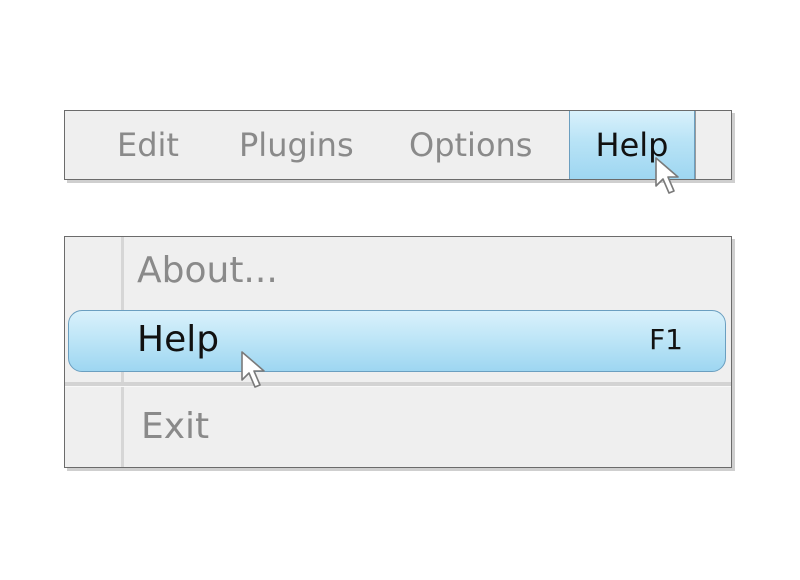 The width and height of the screenshot is (800, 580). Describe the element at coordinates (397, 341) in the screenshot. I see `menu-item-help: Help F1` at that location.